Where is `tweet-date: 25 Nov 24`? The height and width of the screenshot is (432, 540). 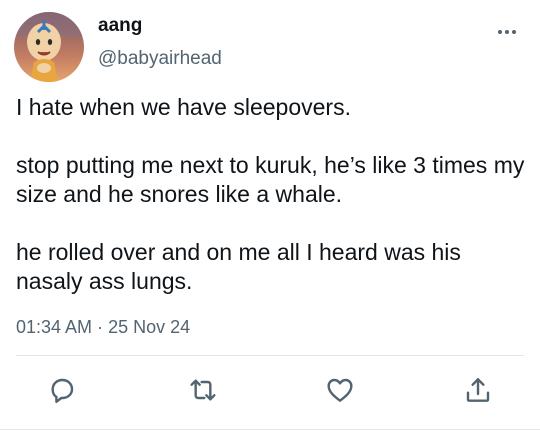
tweet-date: 25 Nov 24 is located at coordinates (149, 327).